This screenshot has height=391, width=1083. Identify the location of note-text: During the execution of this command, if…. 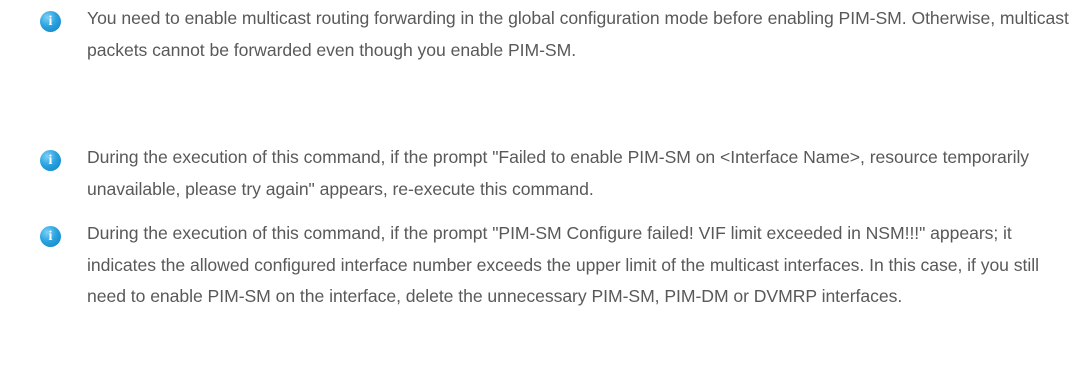
(558, 173).